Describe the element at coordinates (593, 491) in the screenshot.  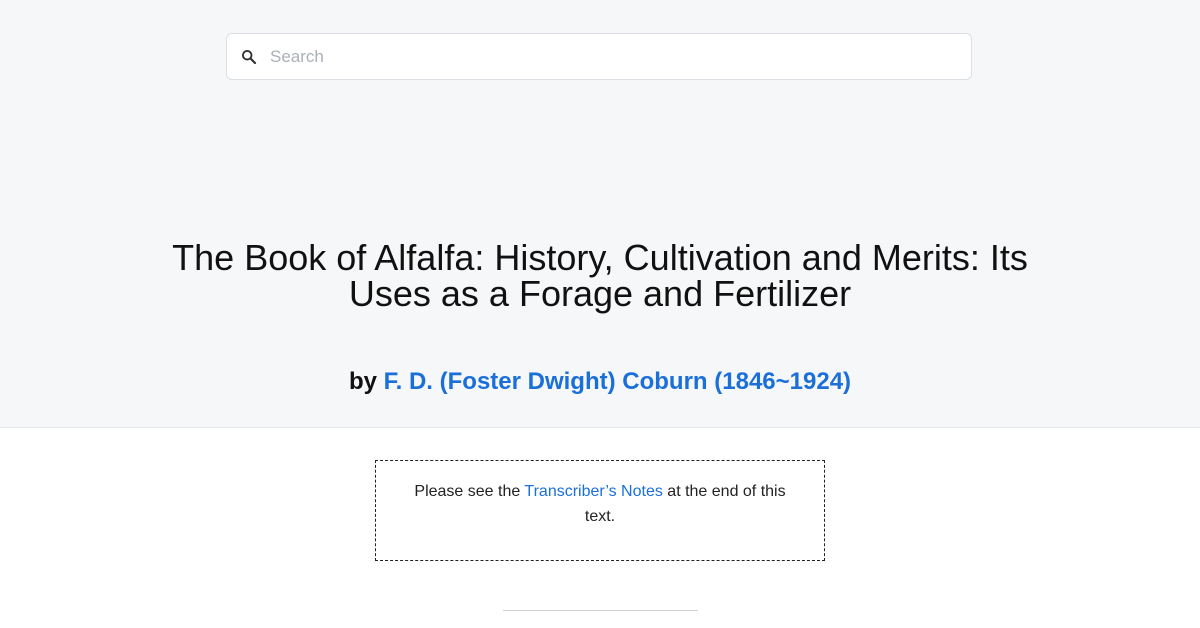
I see `transcribers-notes-link: Transcriber’s Notes` at that location.